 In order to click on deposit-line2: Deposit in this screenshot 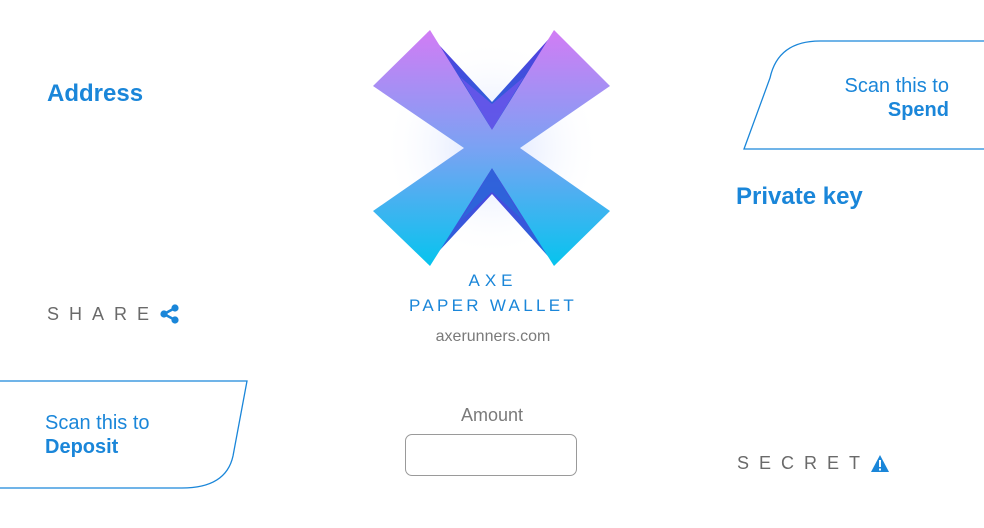, I will do `click(82, 447)`.